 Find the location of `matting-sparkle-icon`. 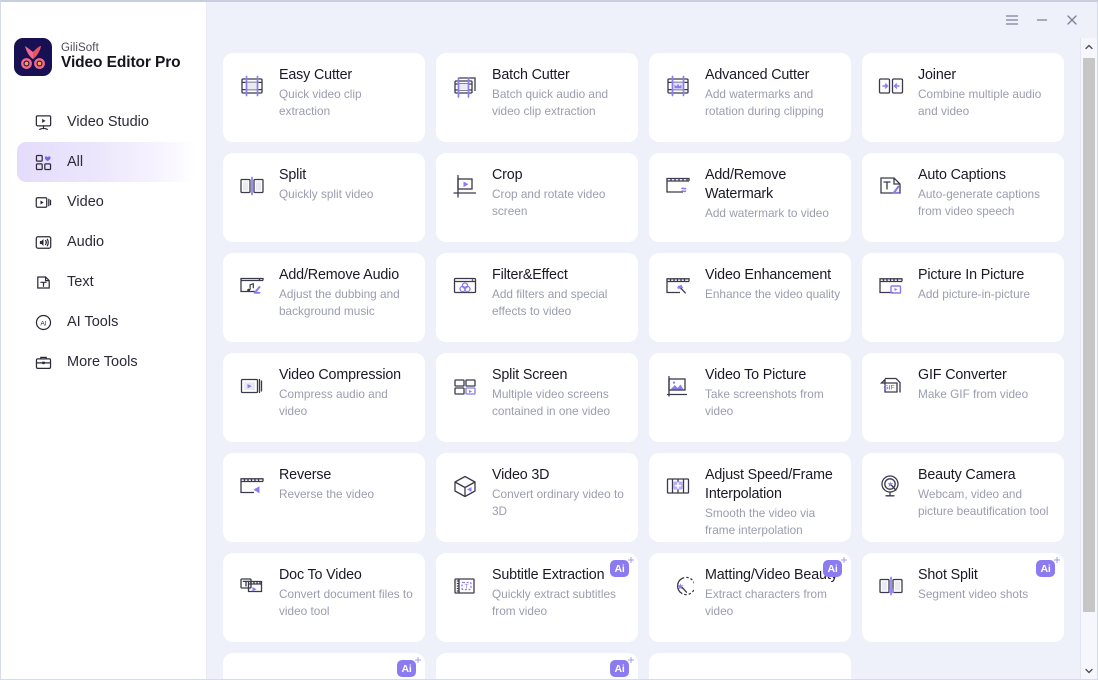

matting-sparkle-icon is located at coordinates (678, 586).